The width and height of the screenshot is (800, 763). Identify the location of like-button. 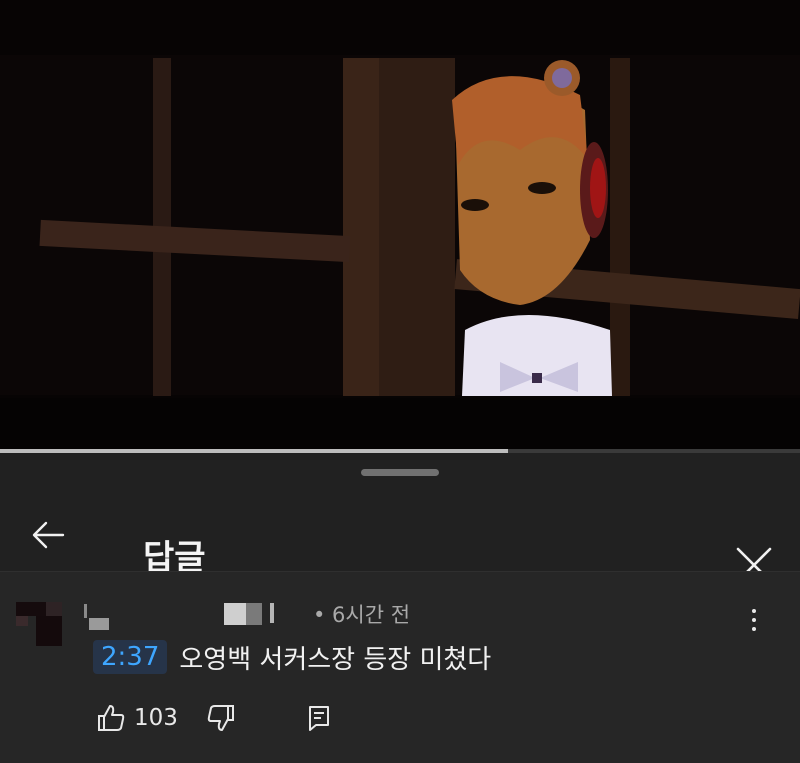
(111, 718).